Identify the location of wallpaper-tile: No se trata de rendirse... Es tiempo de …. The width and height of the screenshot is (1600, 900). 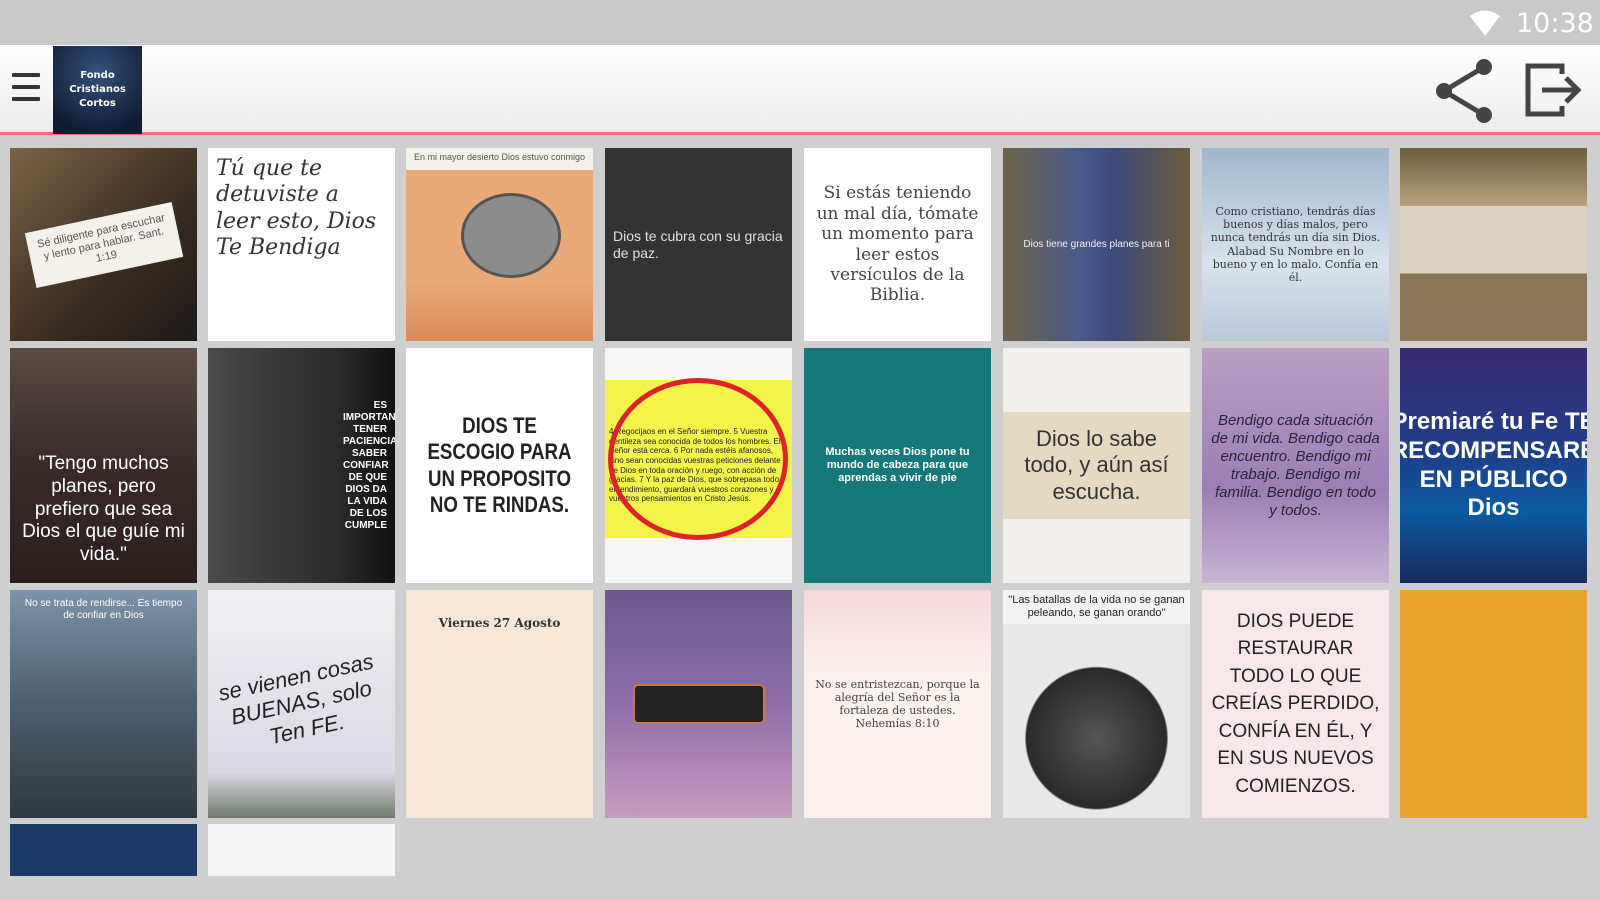
(103, 704).